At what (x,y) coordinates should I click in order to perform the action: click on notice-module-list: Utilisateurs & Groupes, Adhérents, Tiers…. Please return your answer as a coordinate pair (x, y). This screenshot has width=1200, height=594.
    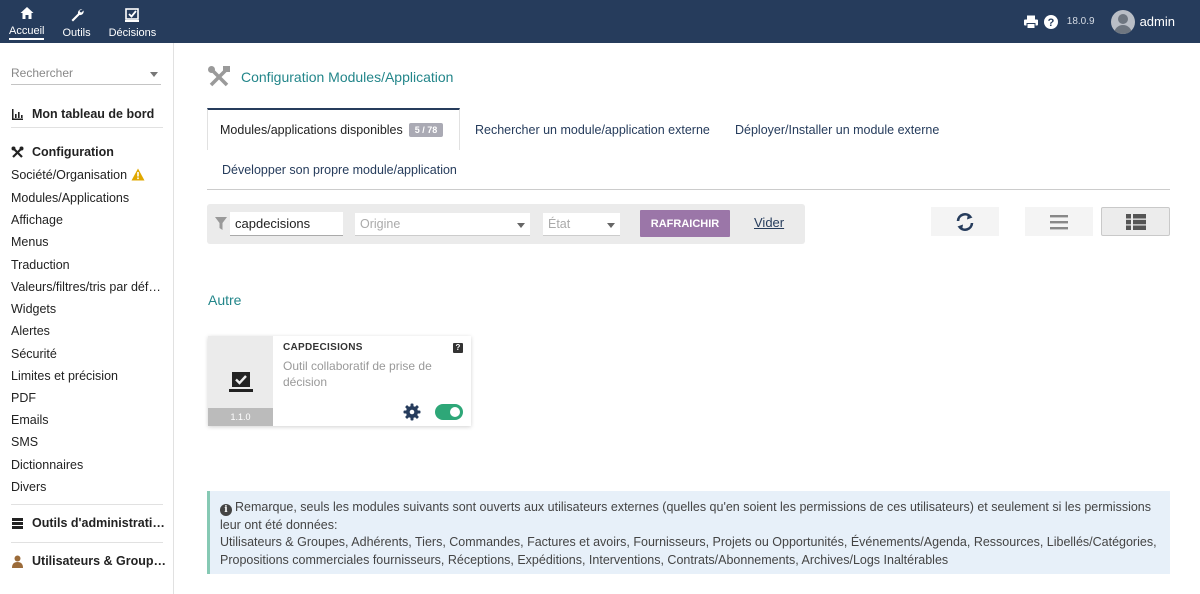
    Looking at the image, I should click on (688, 551).